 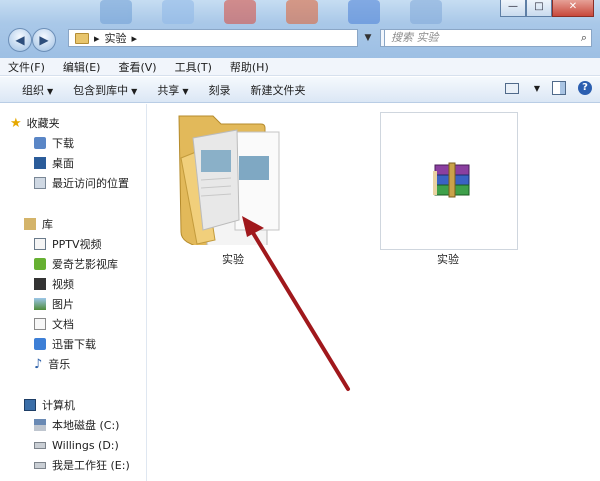 What do you see at coordinates (193, 67) in the screenshot?
I see `menu-tools: 工具(T)` at bounding box center [193, 67].